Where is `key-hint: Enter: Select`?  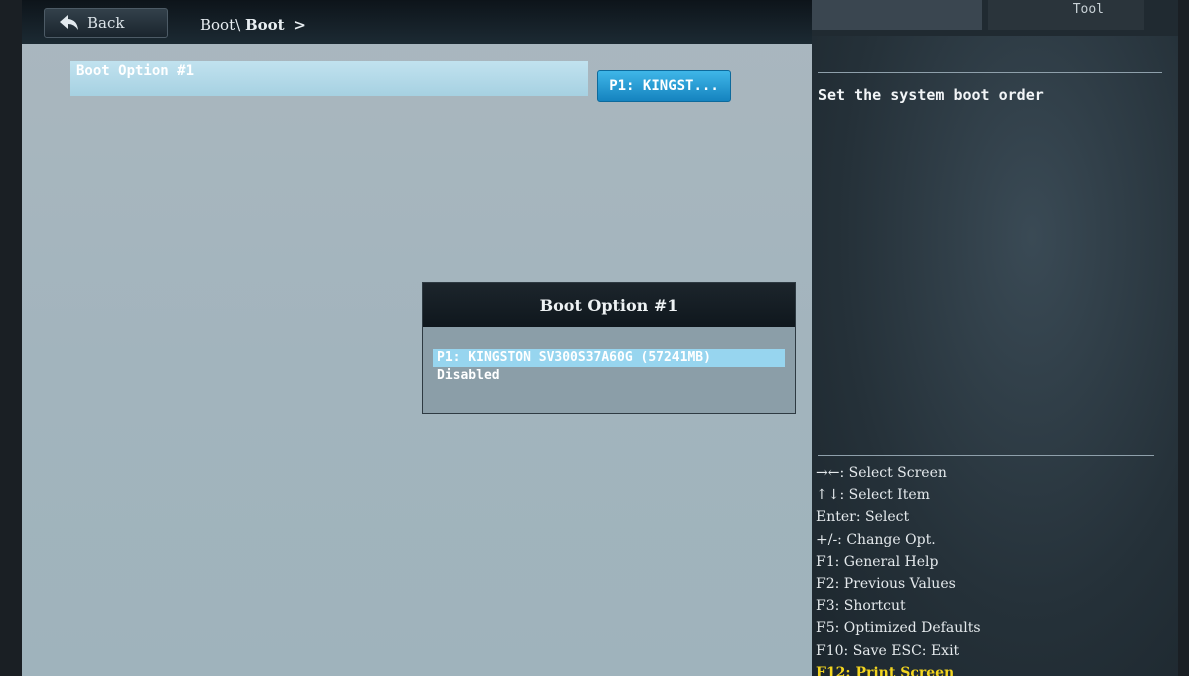 key-hint: Enter: Select is located at coordinates (863, 517).